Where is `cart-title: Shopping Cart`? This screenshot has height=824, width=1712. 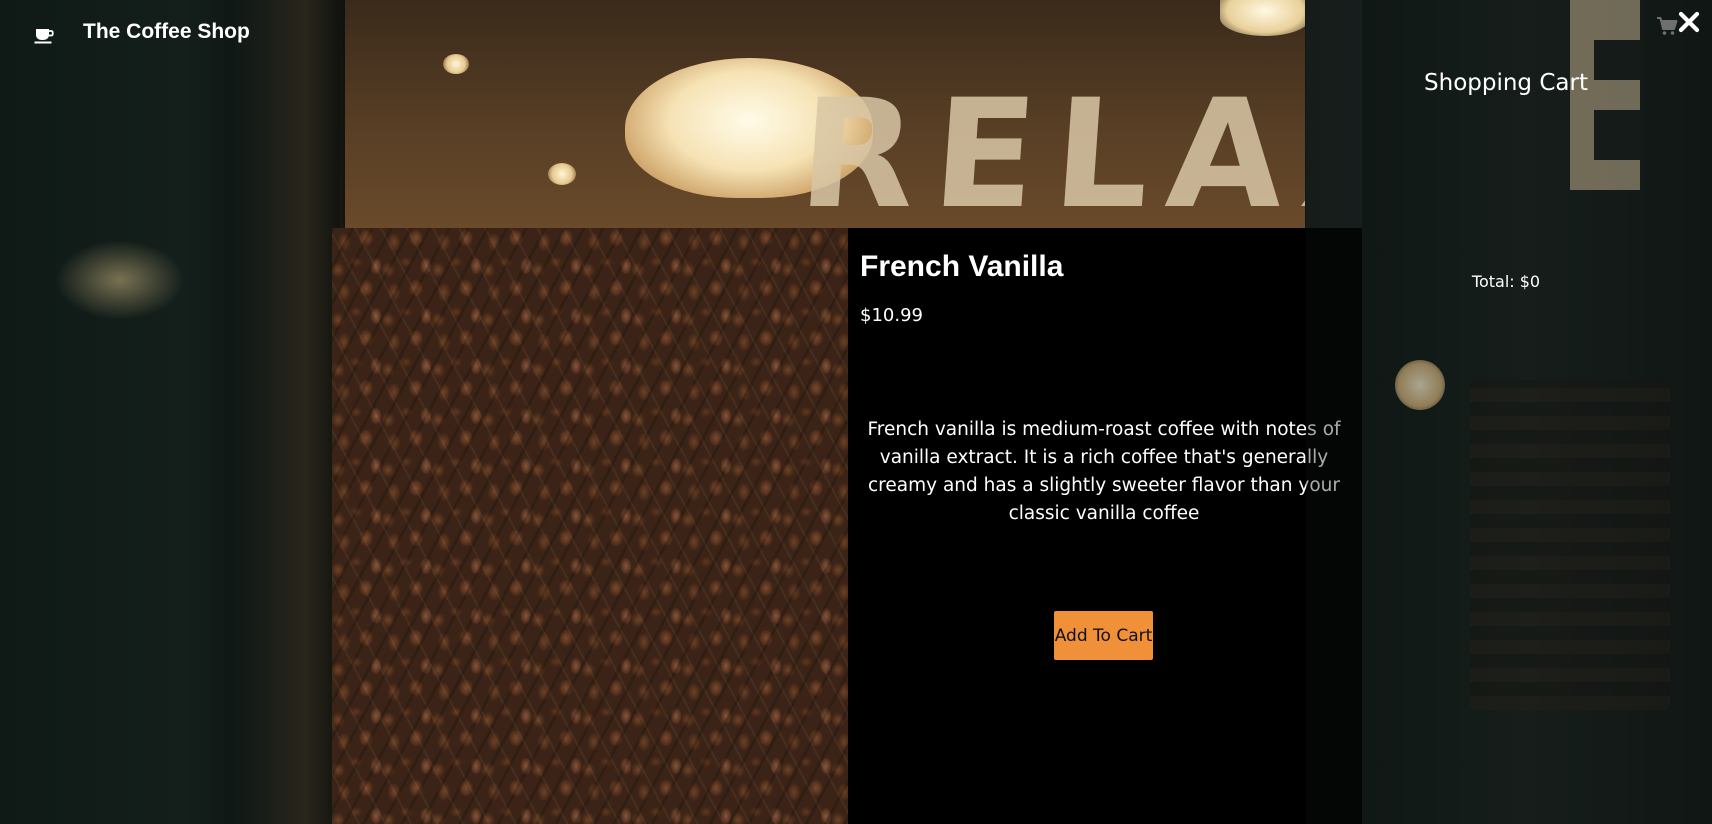 cart-title: Shopping Cart is located at coordinates (1506, 83).